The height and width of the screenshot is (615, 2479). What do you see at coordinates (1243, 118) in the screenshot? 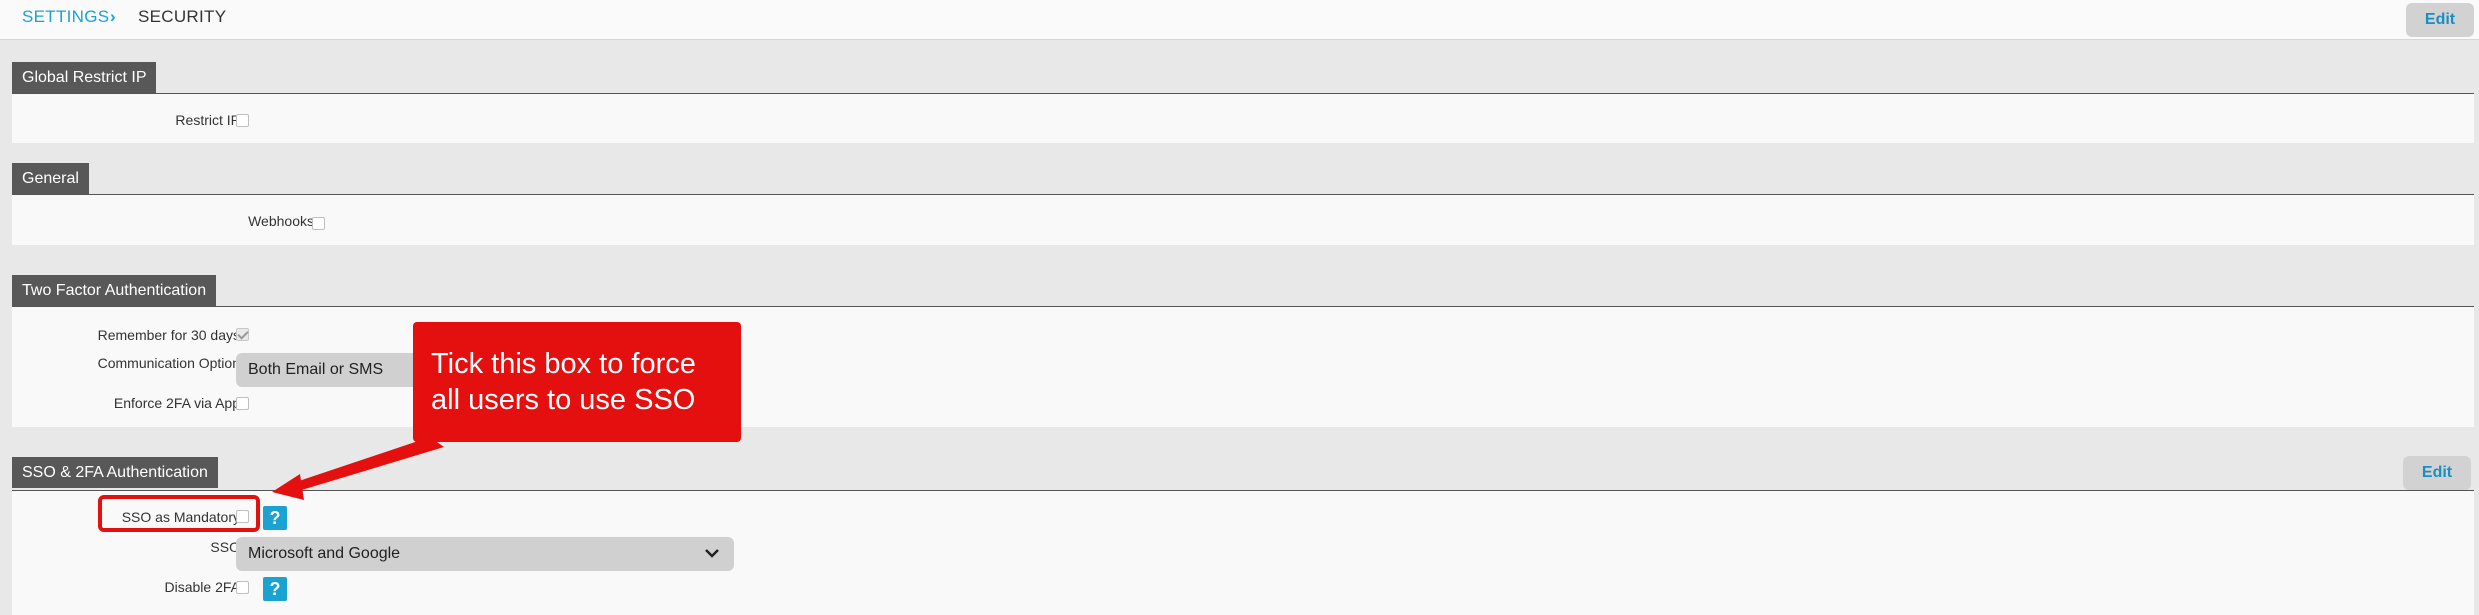
I see `section-body-global-restrict-ip: Restrict IP` at bounding box center [1243, 118].